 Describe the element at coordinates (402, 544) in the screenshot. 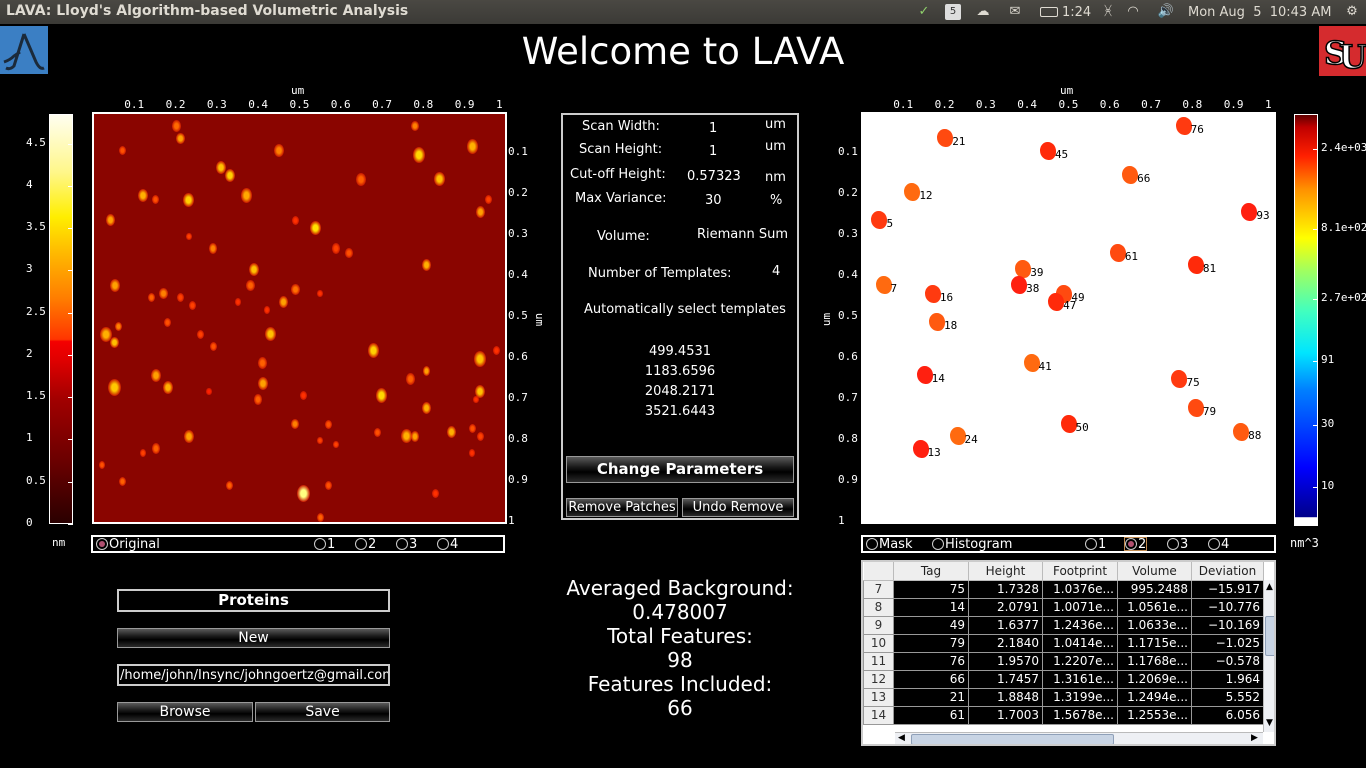

I see `radio-template-3-dot` at that location.